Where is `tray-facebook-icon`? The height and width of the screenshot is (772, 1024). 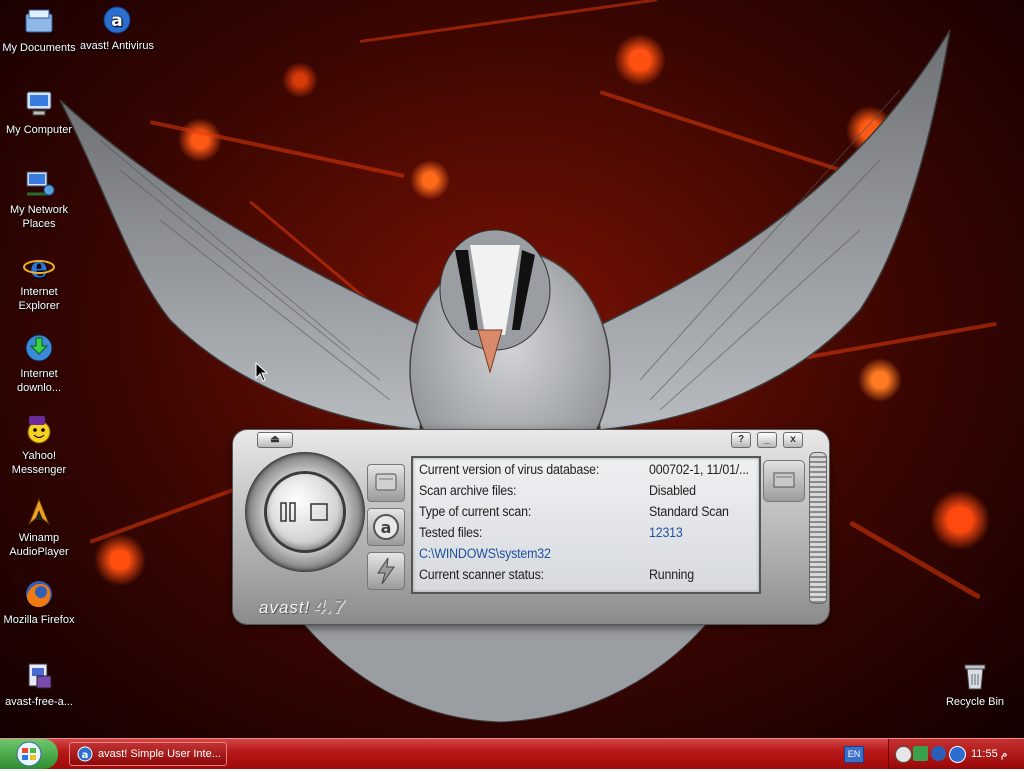 tray-facebook-icon is located at coordinates (938, 753).